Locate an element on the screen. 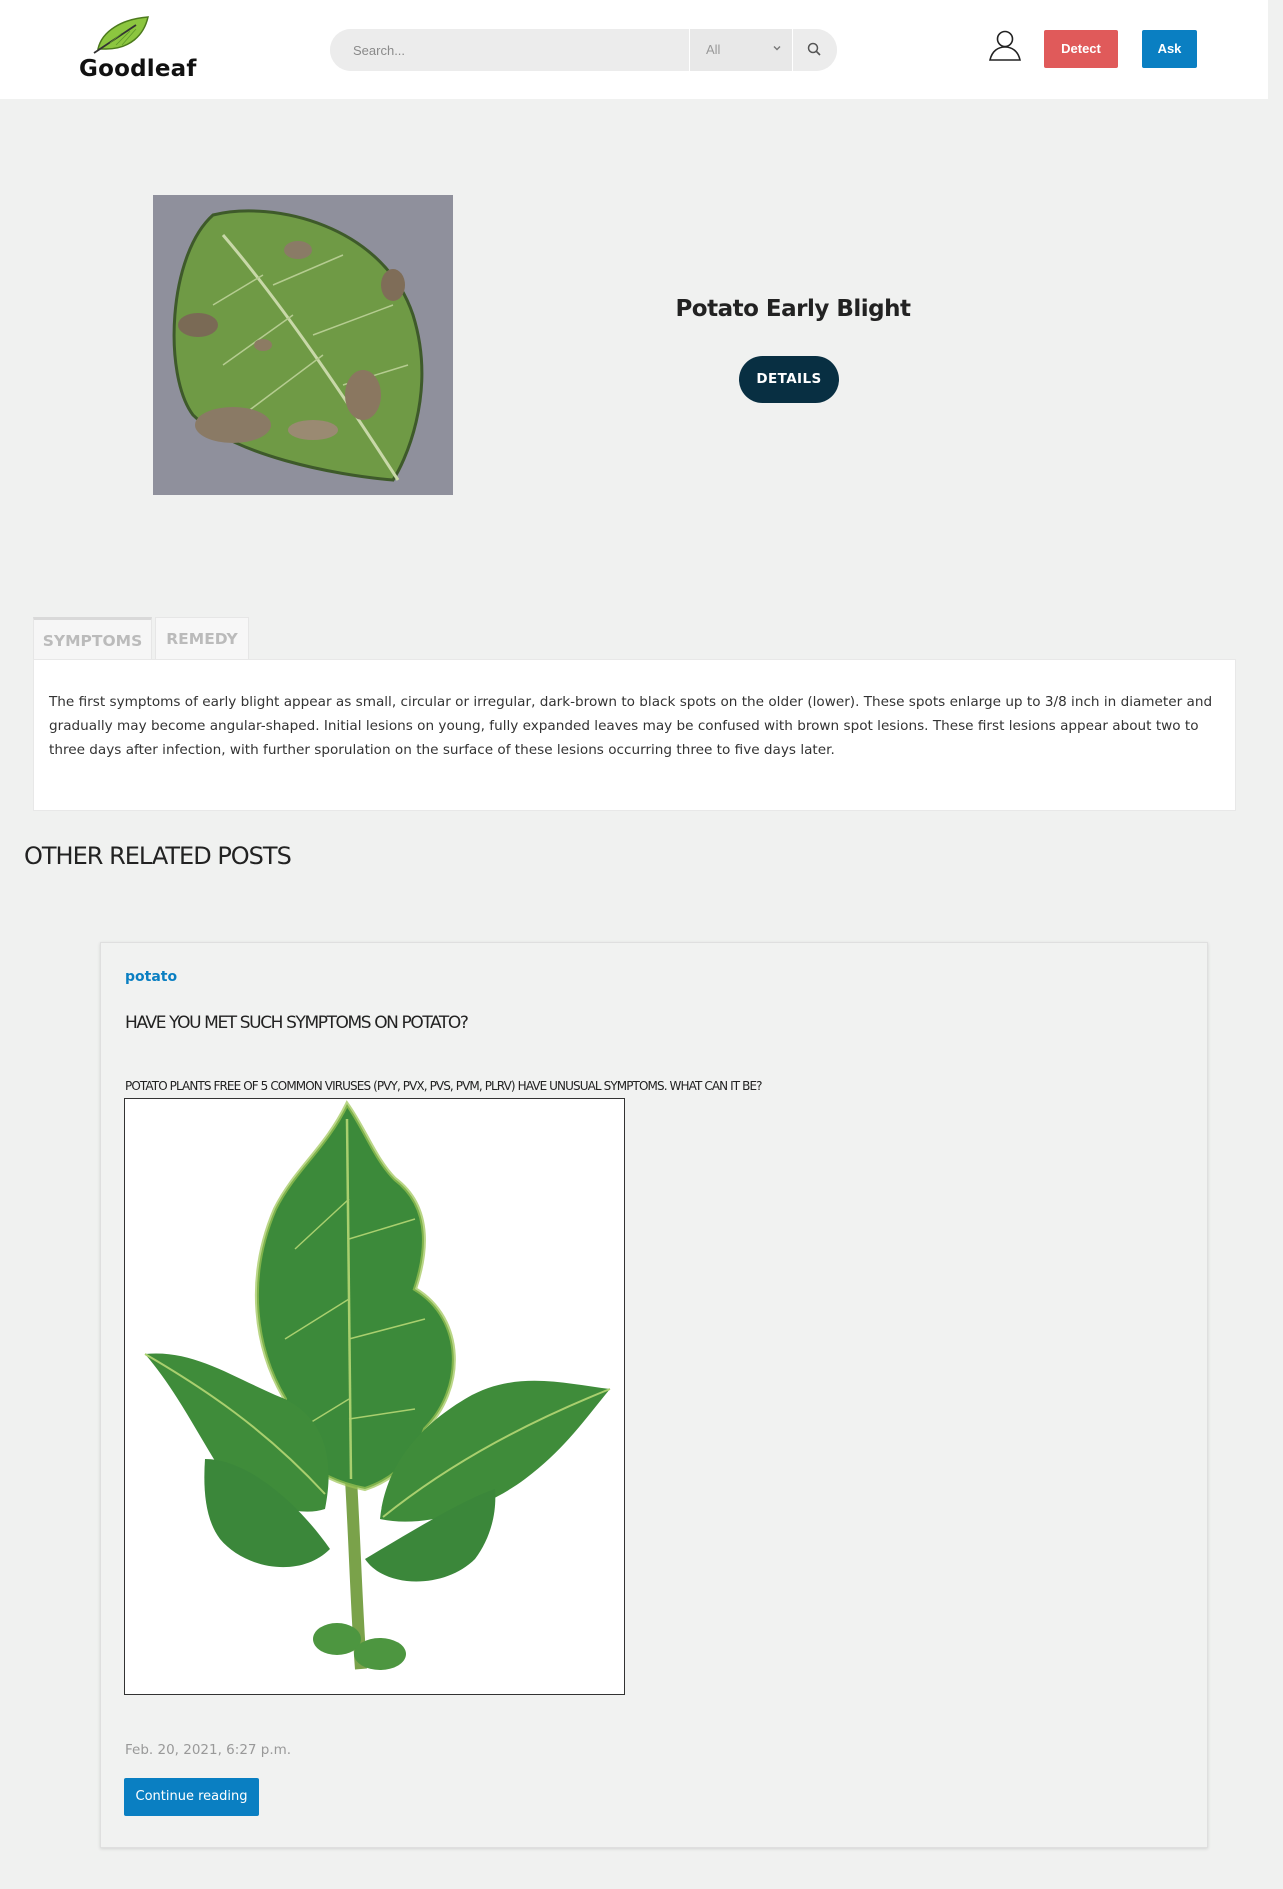 The image size is (1283, 1889). tab-symptoms: SYMPTOMS is located at coordinates (92, 638).